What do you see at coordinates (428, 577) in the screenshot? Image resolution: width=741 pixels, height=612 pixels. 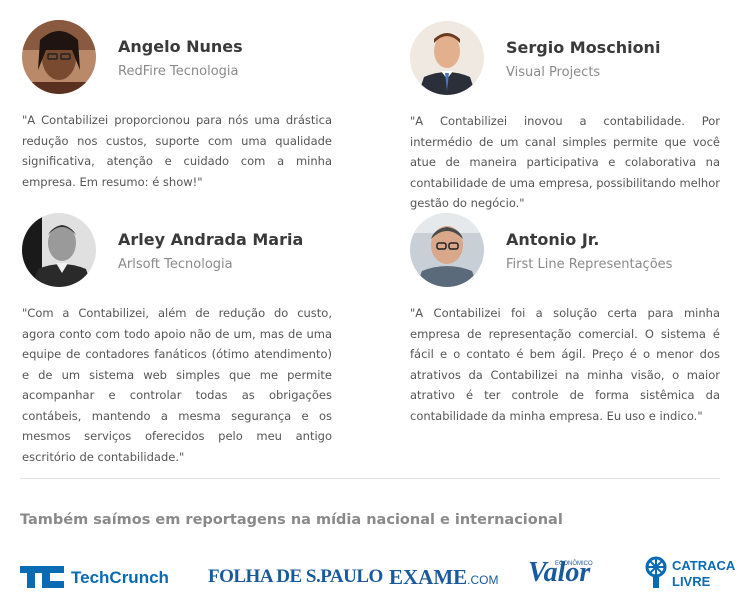 I see `exame-wordmark: EXAME` at bounding box center [428, 577].